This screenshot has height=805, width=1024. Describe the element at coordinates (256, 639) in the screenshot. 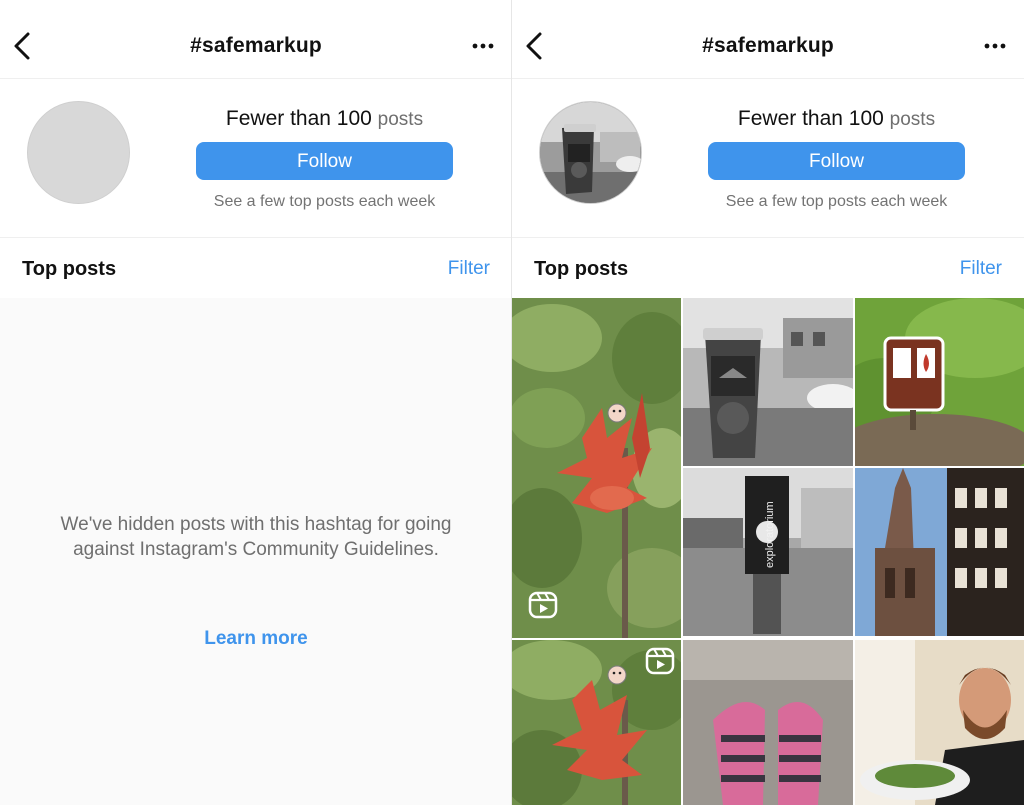

I see `learn-more-link: Learn more` at that location.